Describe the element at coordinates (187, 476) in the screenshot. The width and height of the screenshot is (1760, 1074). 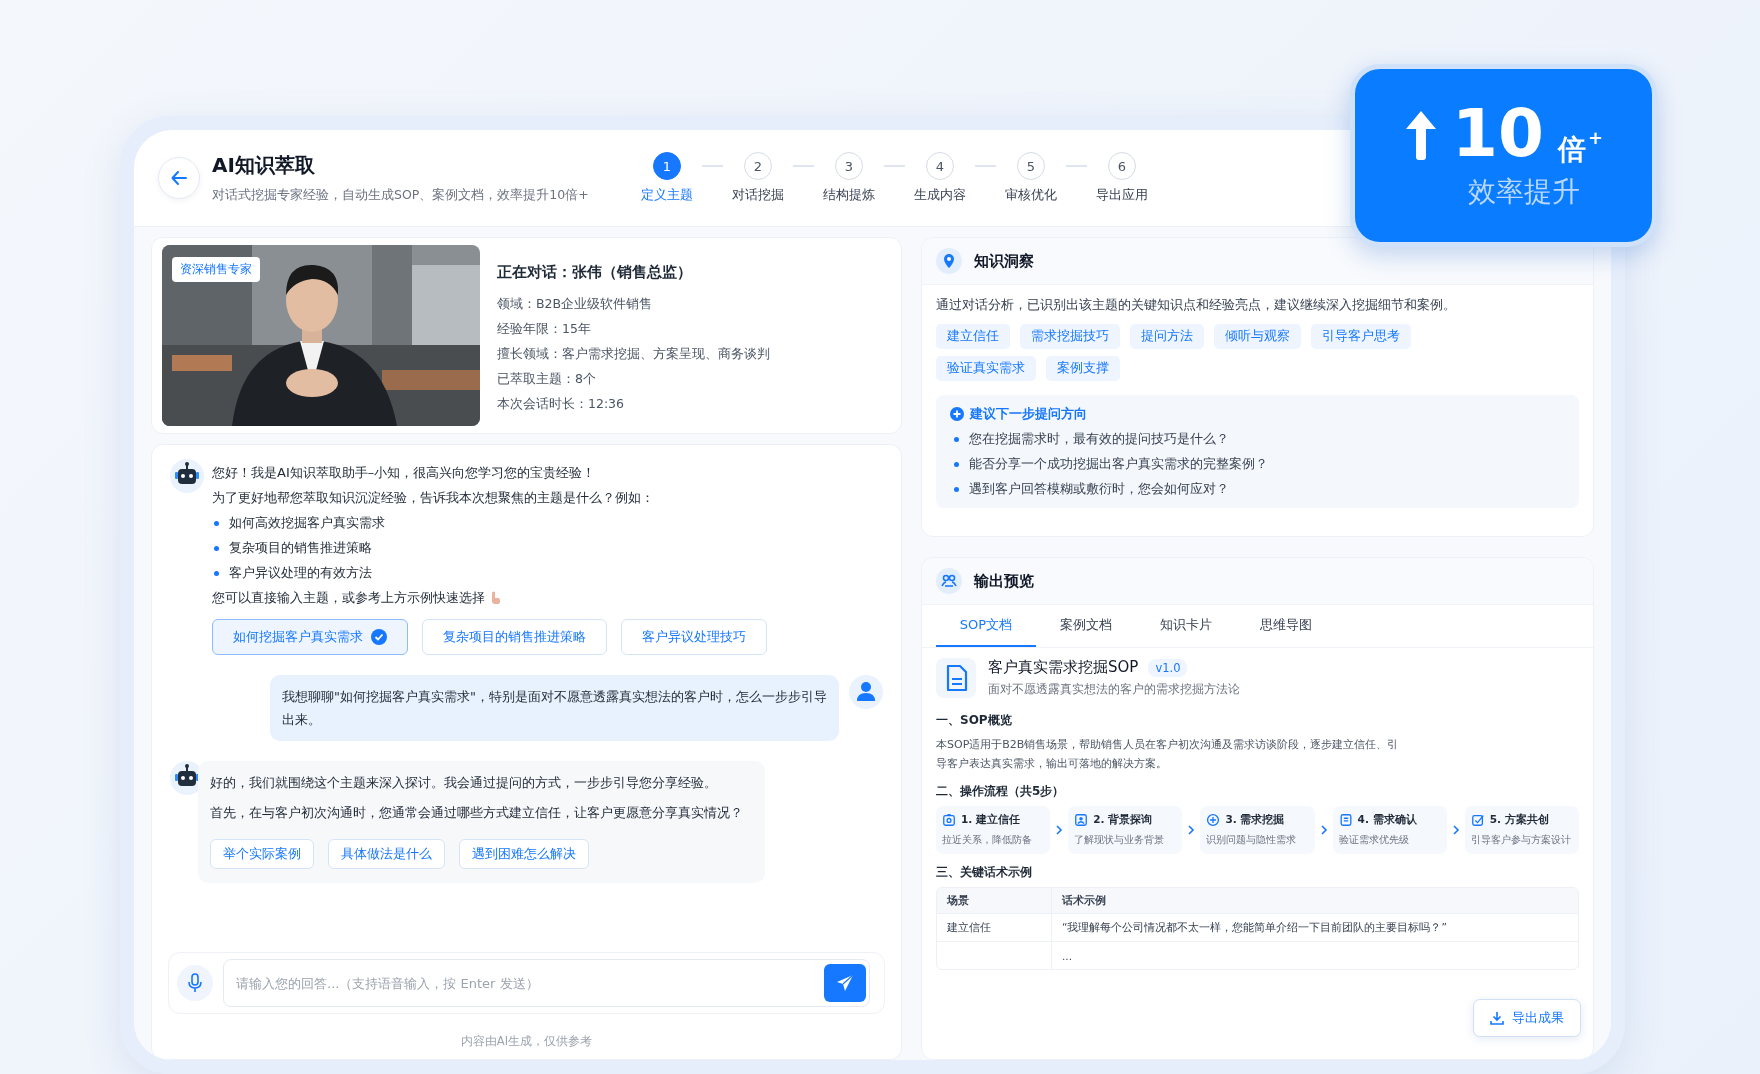
I see `robot-icon` at that location.